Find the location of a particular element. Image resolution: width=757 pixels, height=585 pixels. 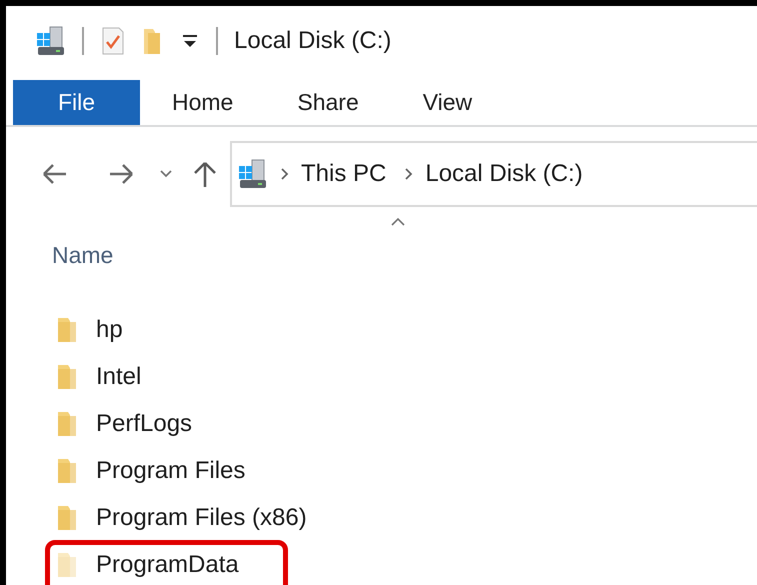

file-menu-button: File is located at coordinates (76, 102).